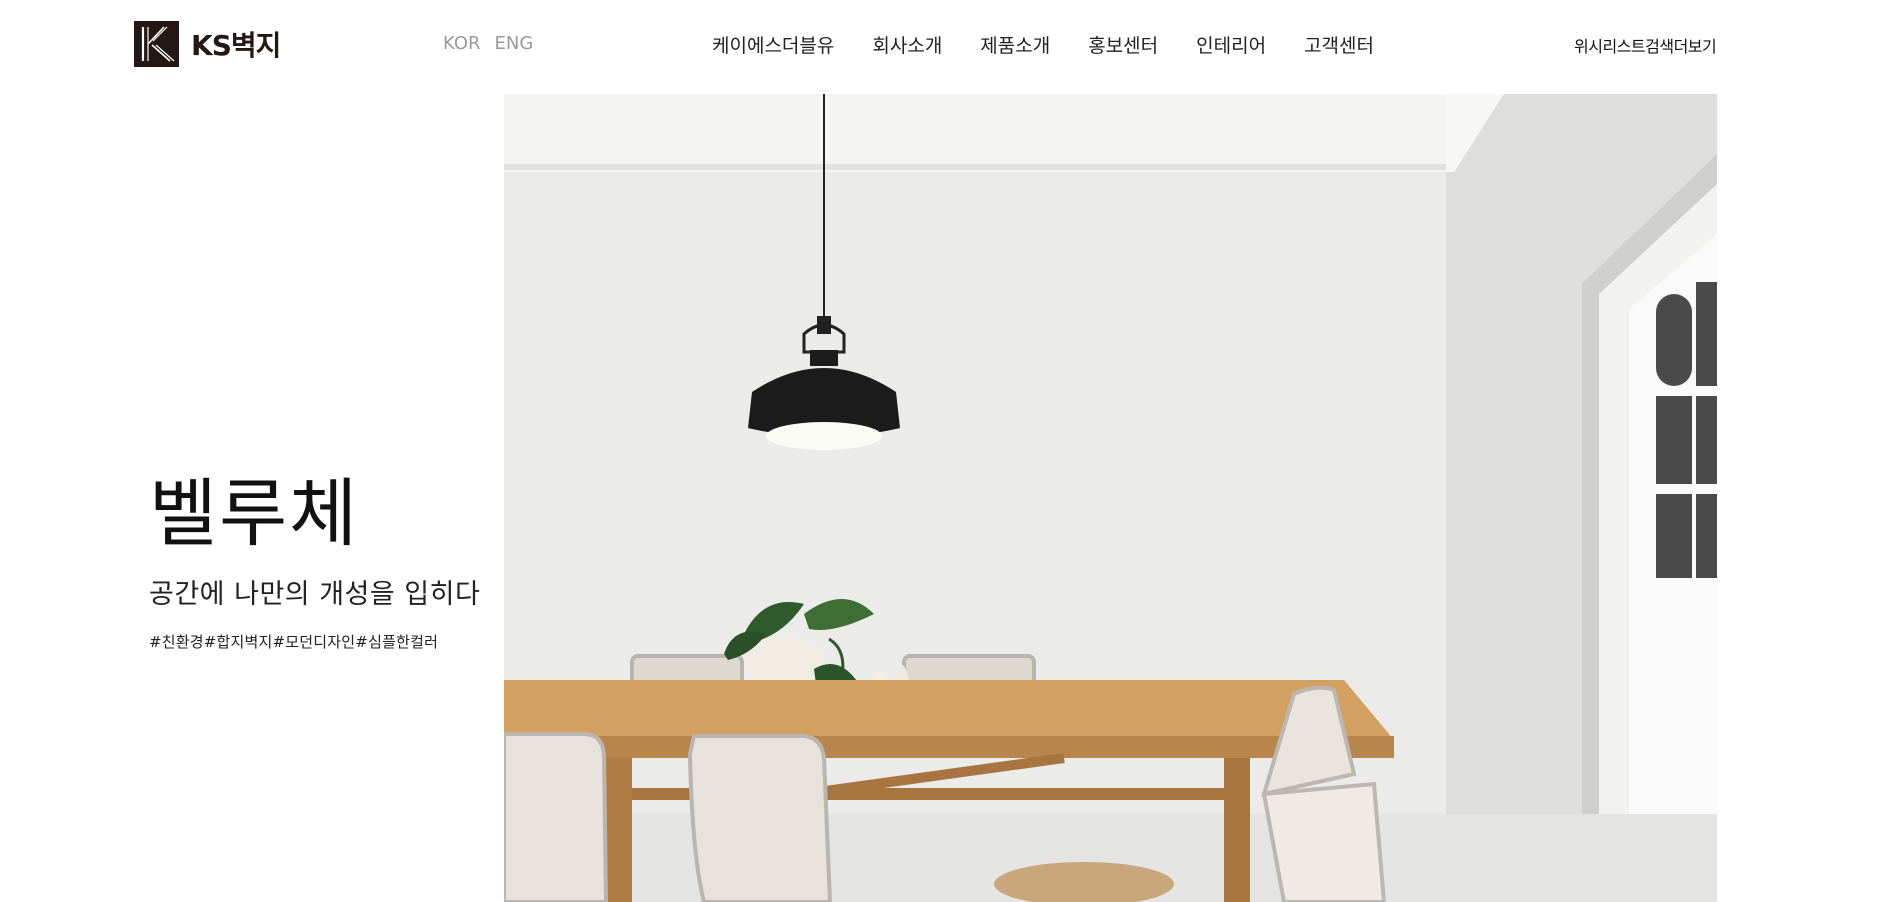  Describe the element at coordinates (1231, 44) in the screenshot. I see `nav-item-interior: 인테리어` at that location.